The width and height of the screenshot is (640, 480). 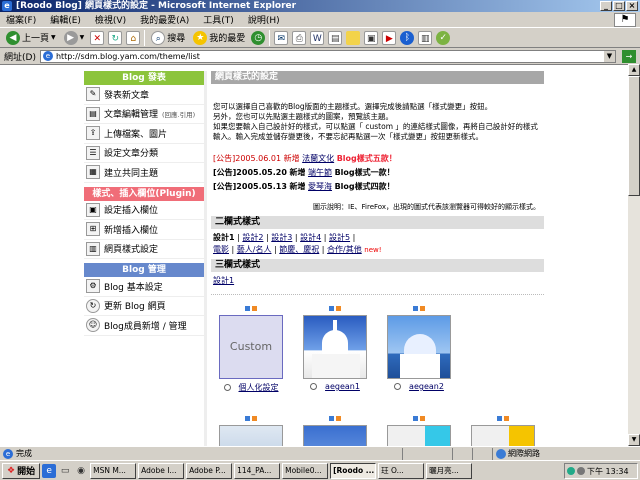 I want to click on stop-icon: ✕, so click(x=97, y=37).